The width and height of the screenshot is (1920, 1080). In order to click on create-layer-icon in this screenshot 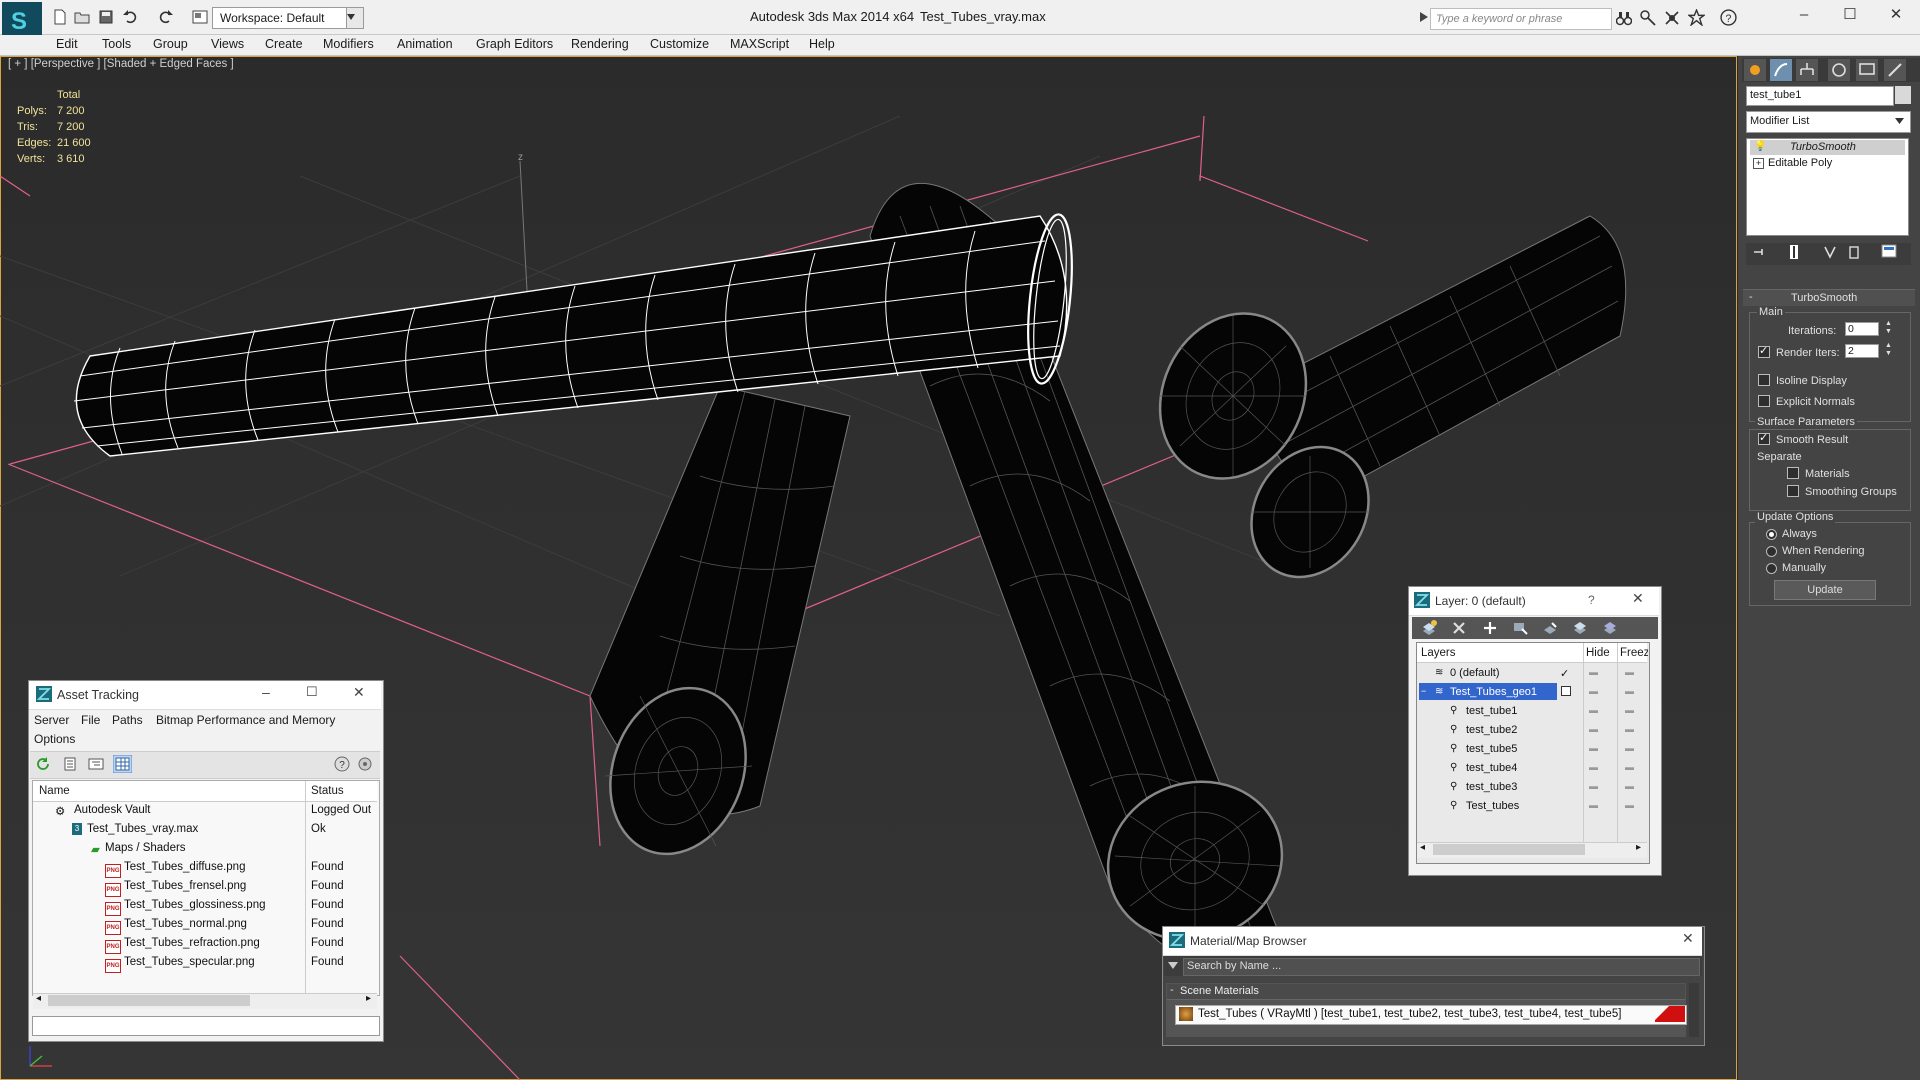, I will do `click(1429, 628)`.